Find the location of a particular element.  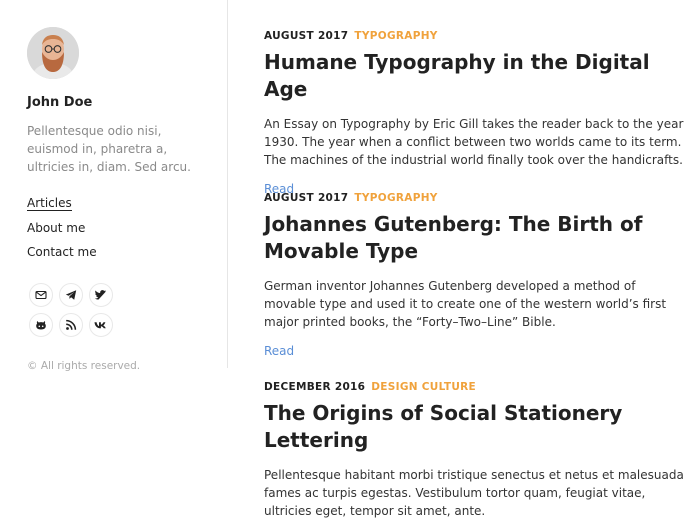

menu-item-contact: Contact me is located at coordinates (62, 256).